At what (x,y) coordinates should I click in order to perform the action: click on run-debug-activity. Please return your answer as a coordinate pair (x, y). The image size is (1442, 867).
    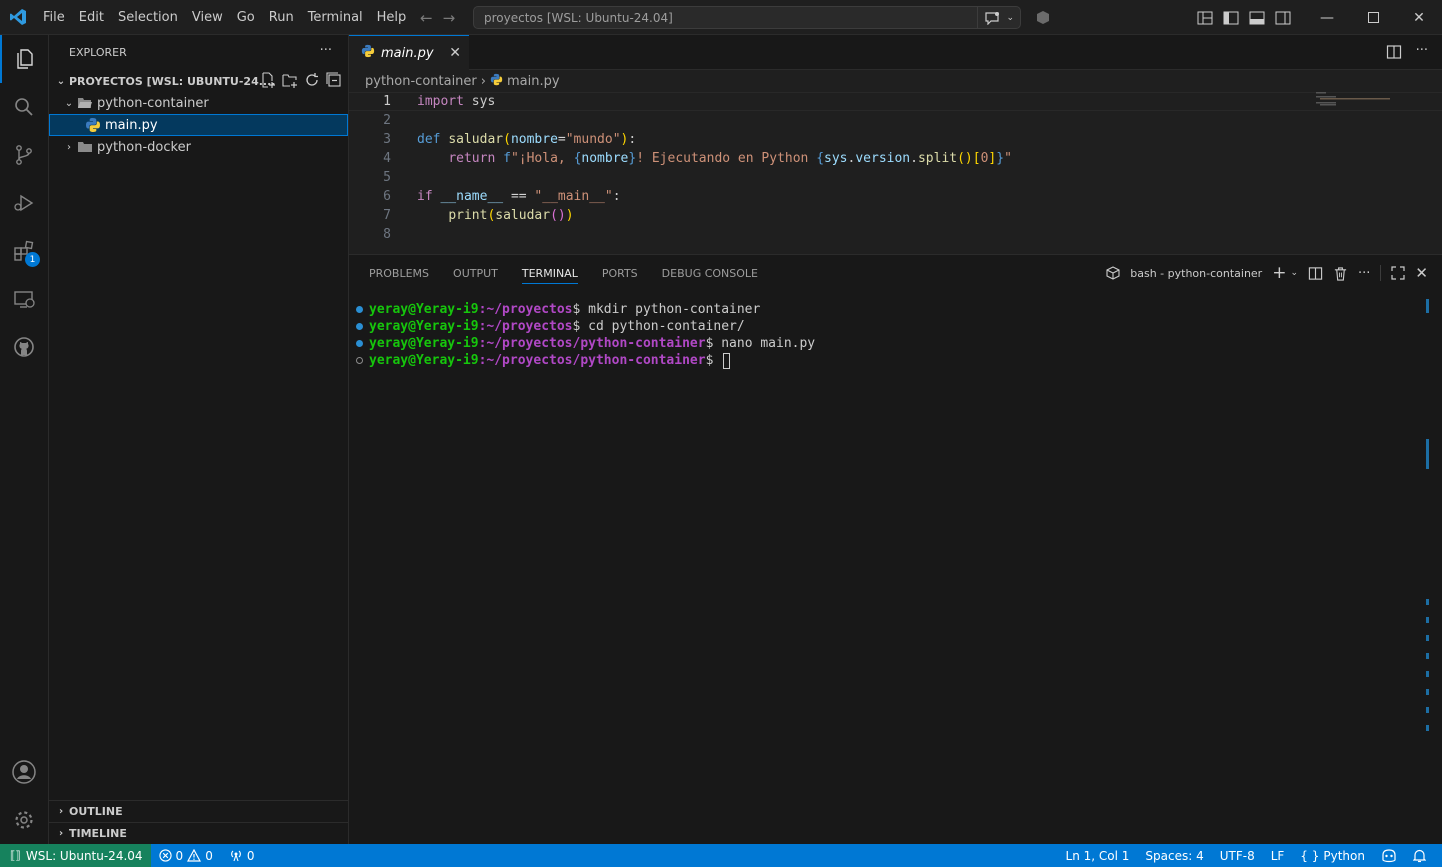
    Looking at the image, I should click on (24, 203).